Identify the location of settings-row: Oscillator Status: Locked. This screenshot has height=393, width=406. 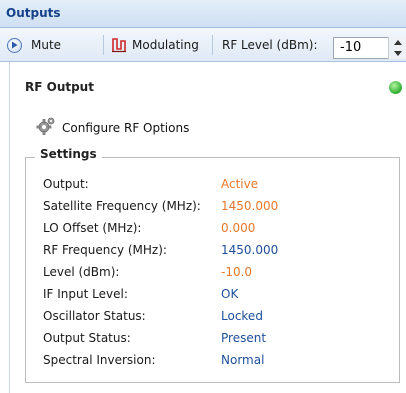
(153, 318).